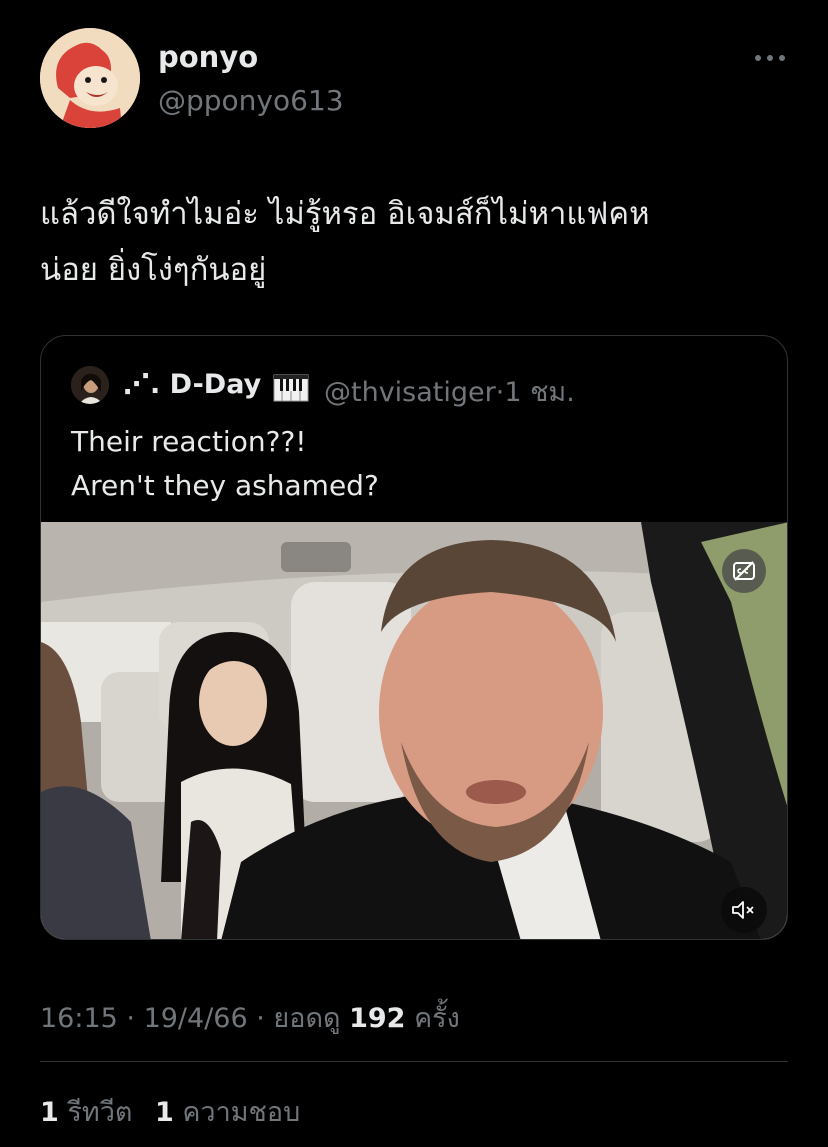 The width and height of the screenshot is (828, 1147). What do you see at coordinates (251, 100) in the screenshot?
I see `author-handle: @pponyo613` at bounding box center [251, 100].